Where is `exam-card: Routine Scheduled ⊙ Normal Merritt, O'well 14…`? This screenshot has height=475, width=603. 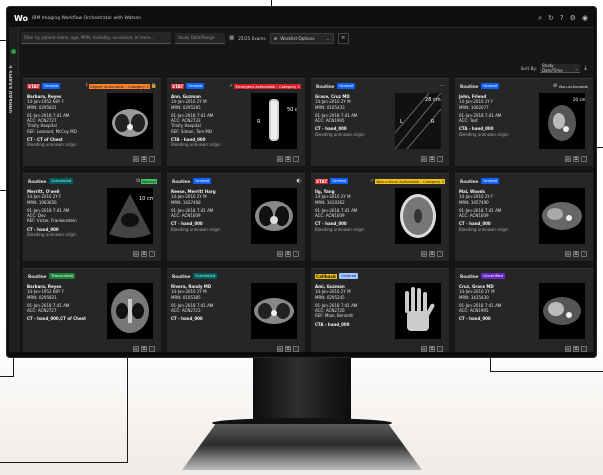
exam-card: Routine Scheduled ⊙ Normal Merritt, O'well 14… is located at coordinates (92, 217).